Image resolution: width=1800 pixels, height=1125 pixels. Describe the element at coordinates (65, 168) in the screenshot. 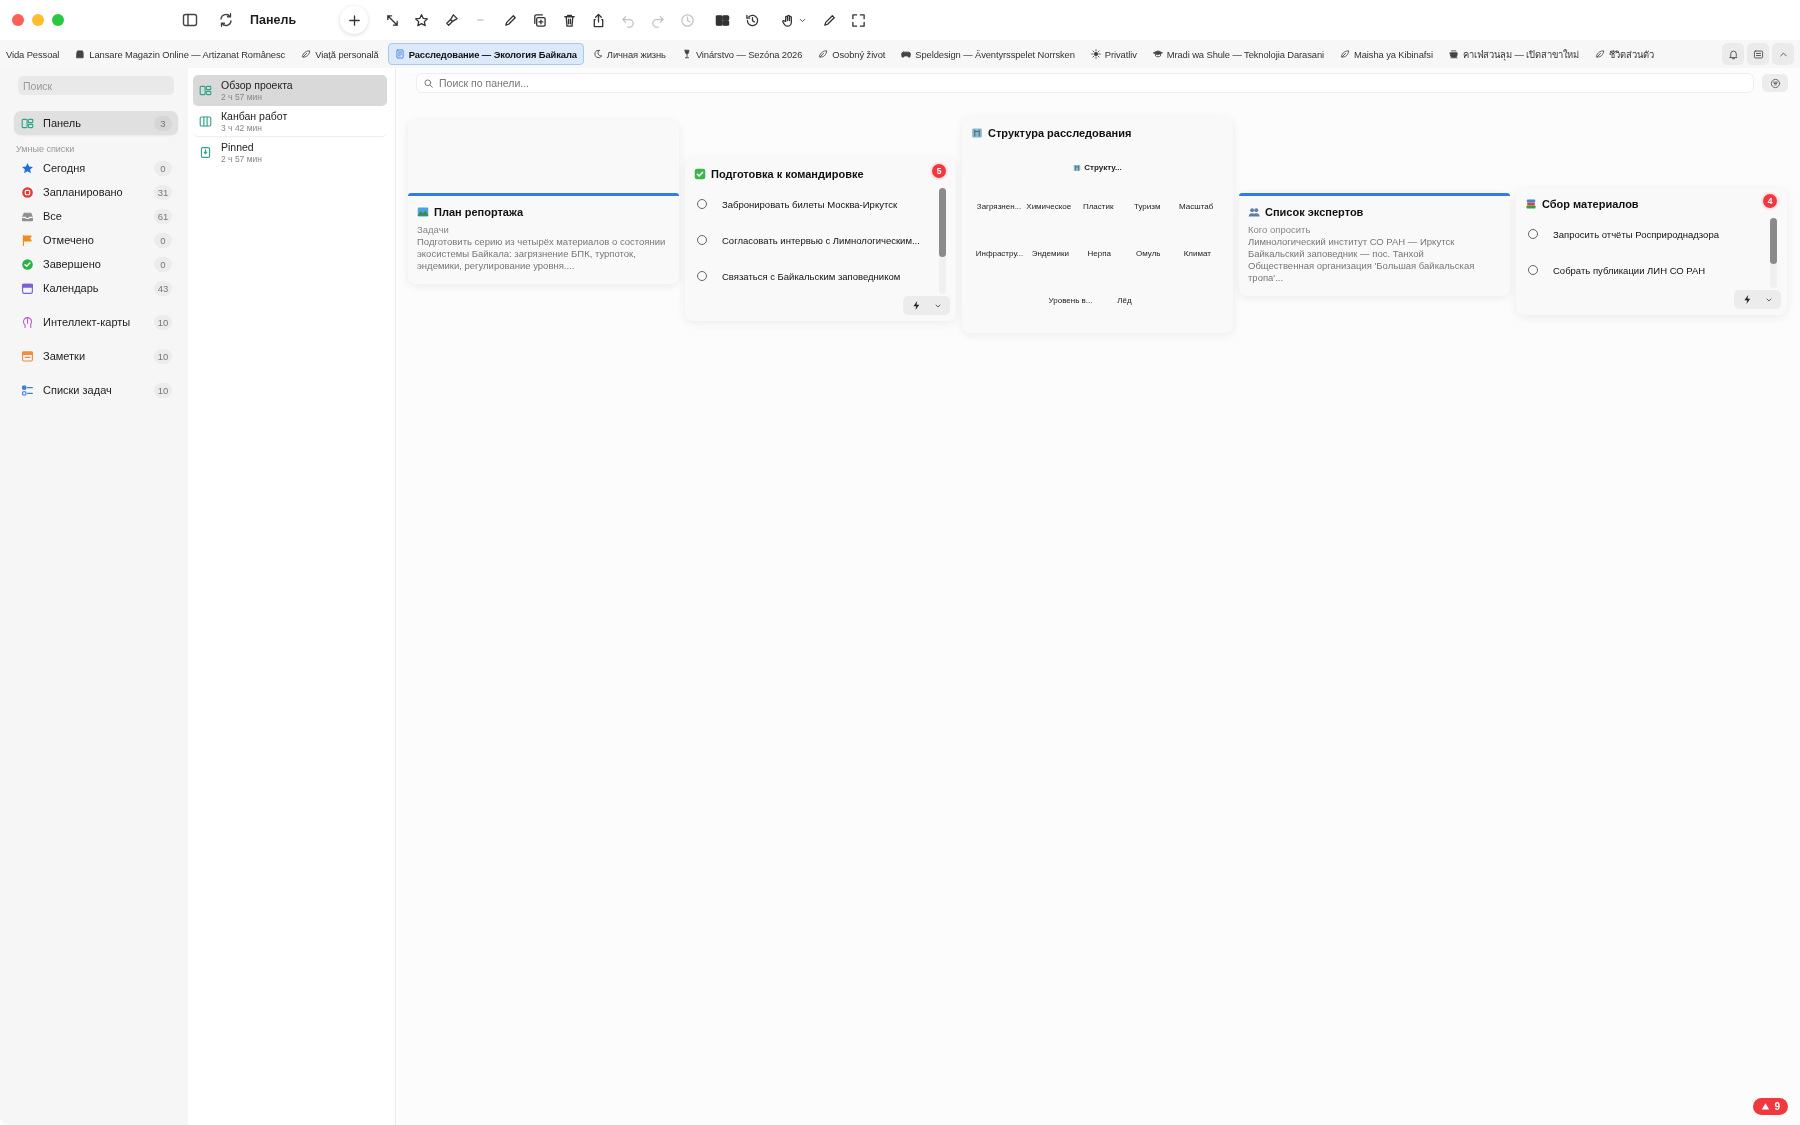

I see `item-label: Сегодня` at that location.